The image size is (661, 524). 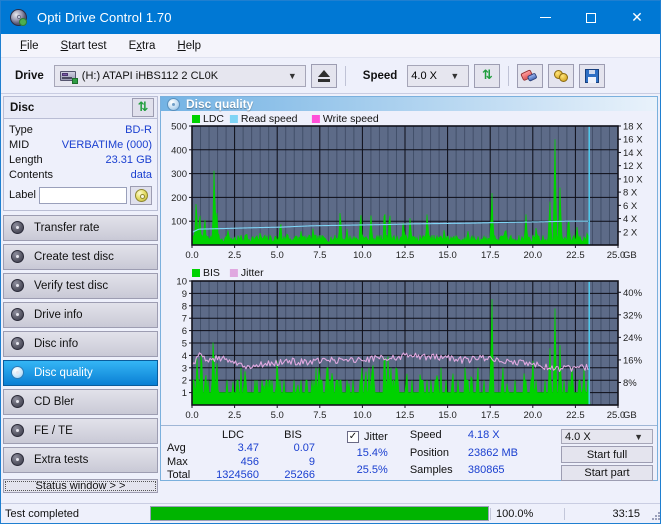 What do you see at coordinates (232, 435) in the screenshot?
I see `stats-header-ldc: LDC` at bounding box center [232, 435].